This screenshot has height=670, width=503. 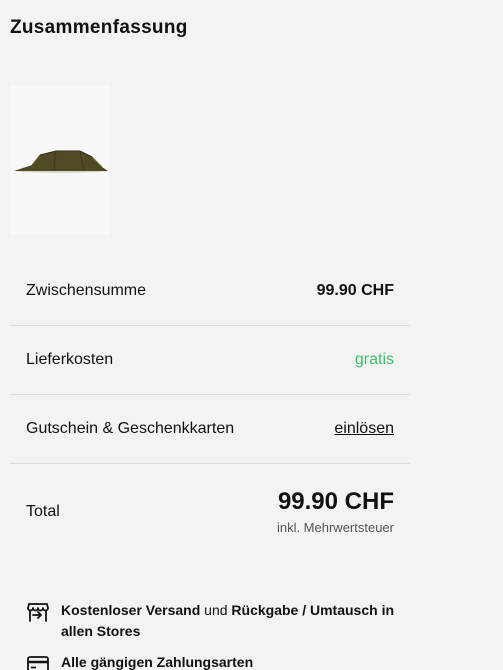 What do you see at coordinates (210, 360) in the screenshot?
I see `shipping-row: Lieferkosten gratis` at bounding box center [210, 360].